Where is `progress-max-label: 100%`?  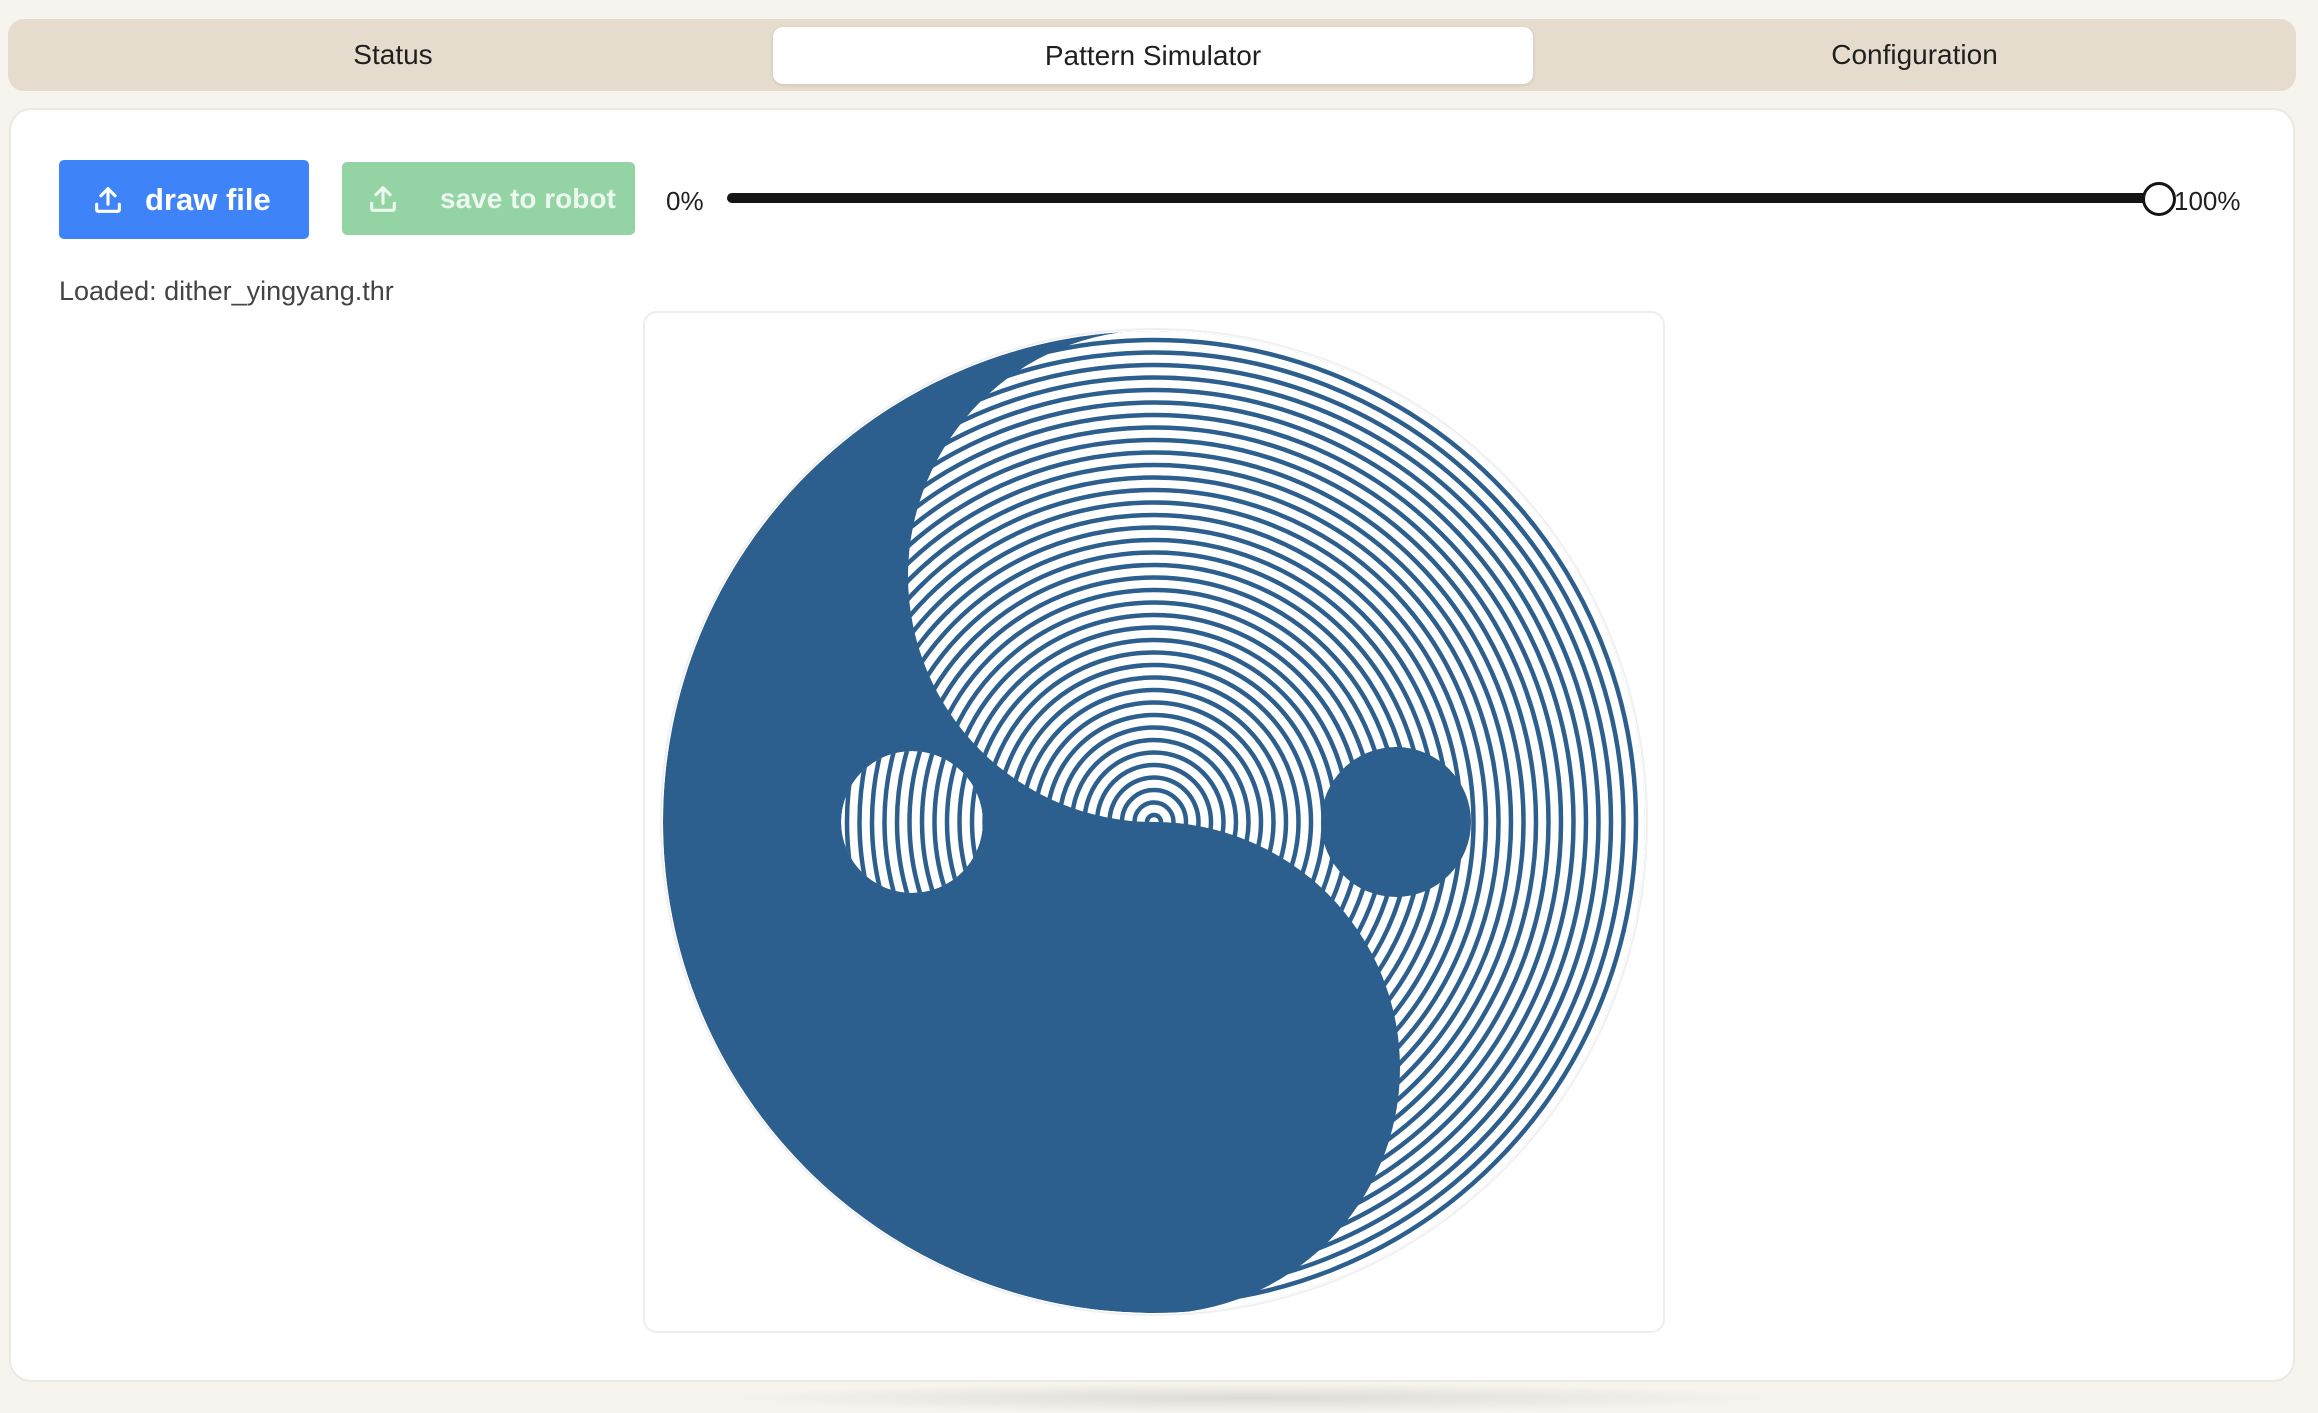 progress-max-label: 100% is located at coordinates (2207, 201).